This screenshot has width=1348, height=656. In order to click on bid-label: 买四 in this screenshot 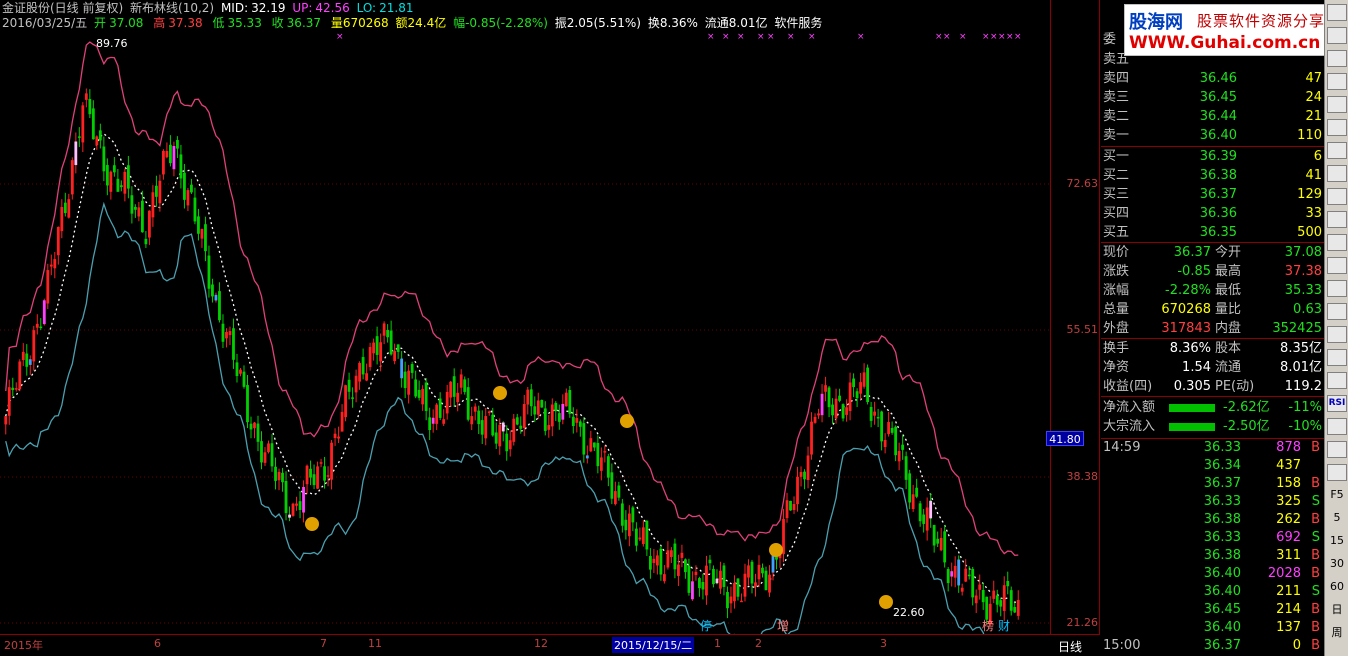, I will do `click(1116, 213)`.